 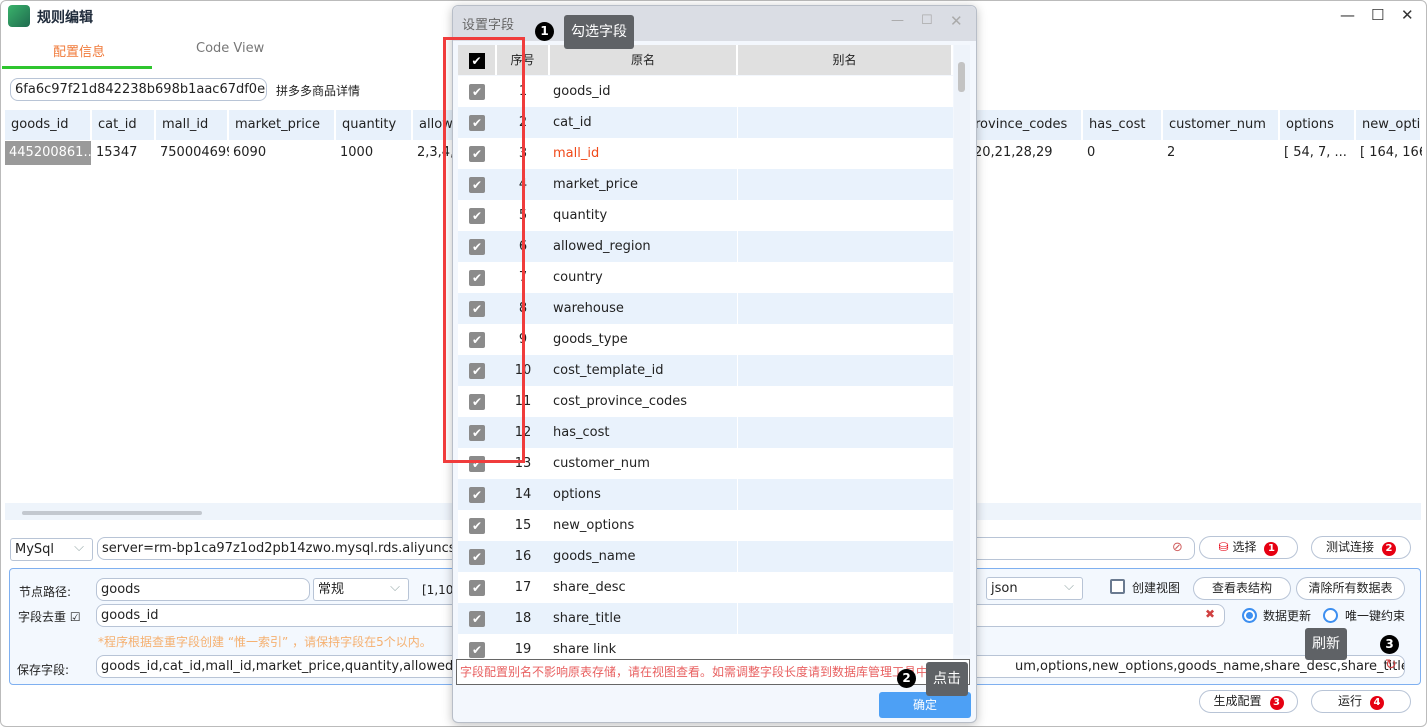 What do you see at coordinates (374, 153) in the screenshot?
I see `grid-cell: 1000` at bounding box center [374, 153].